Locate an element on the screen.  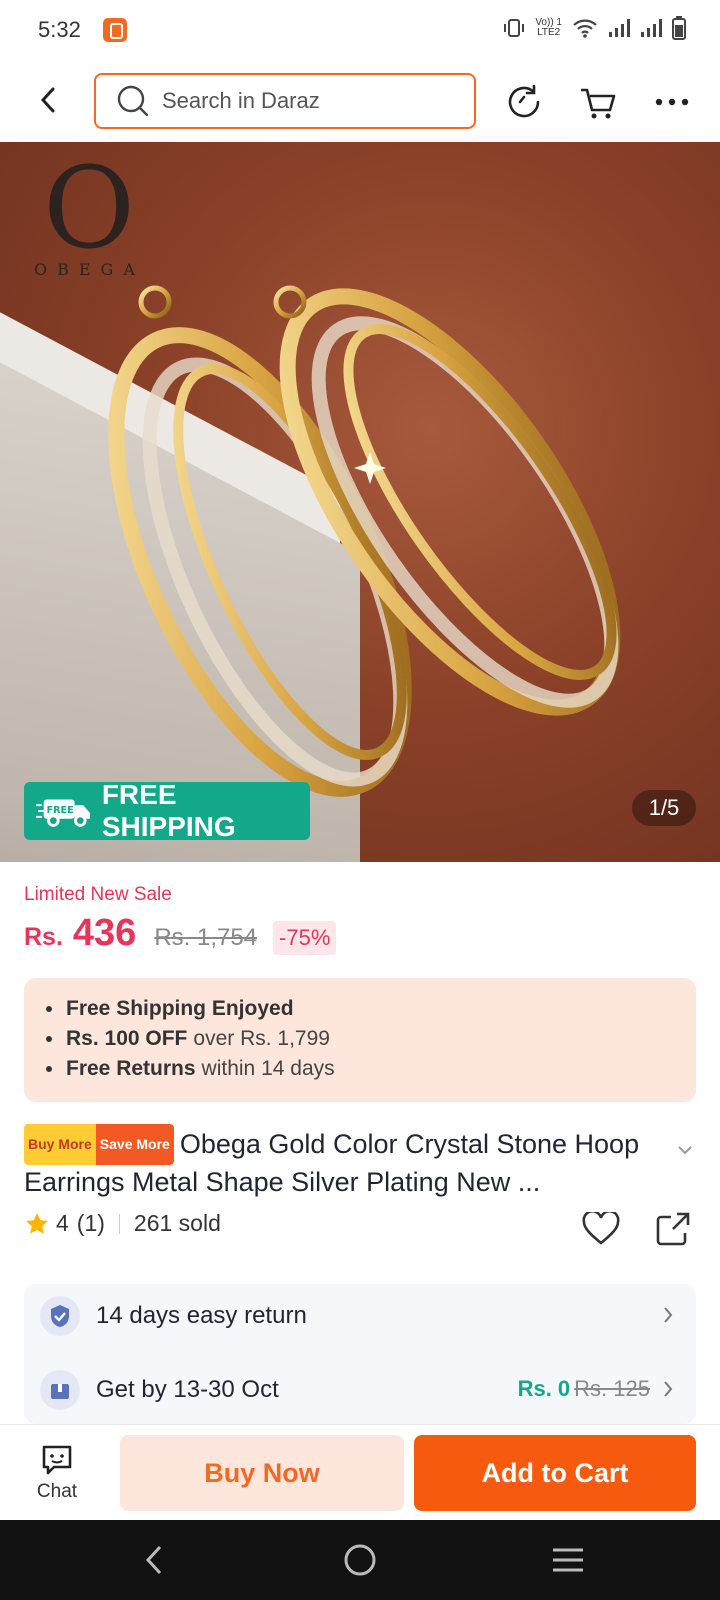
system-navigation-bar is located at coordinates (360, 1560).